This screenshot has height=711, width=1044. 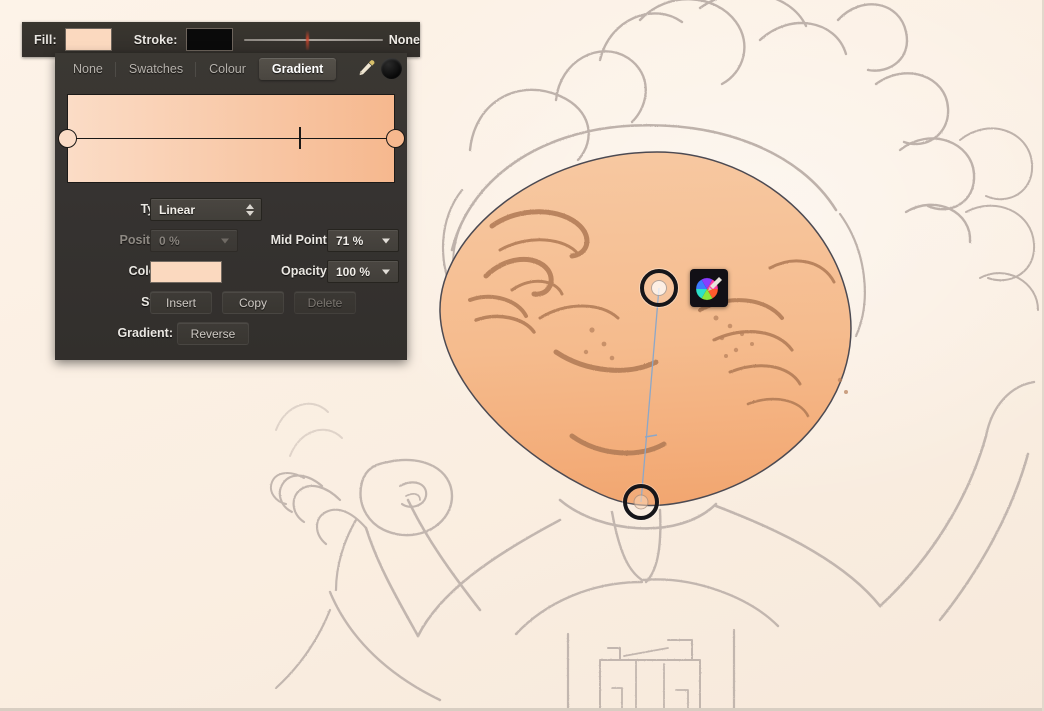 I want to click on fill-type-tabbar: None Swatches Colour Gradient, so click(x=231, y=68).